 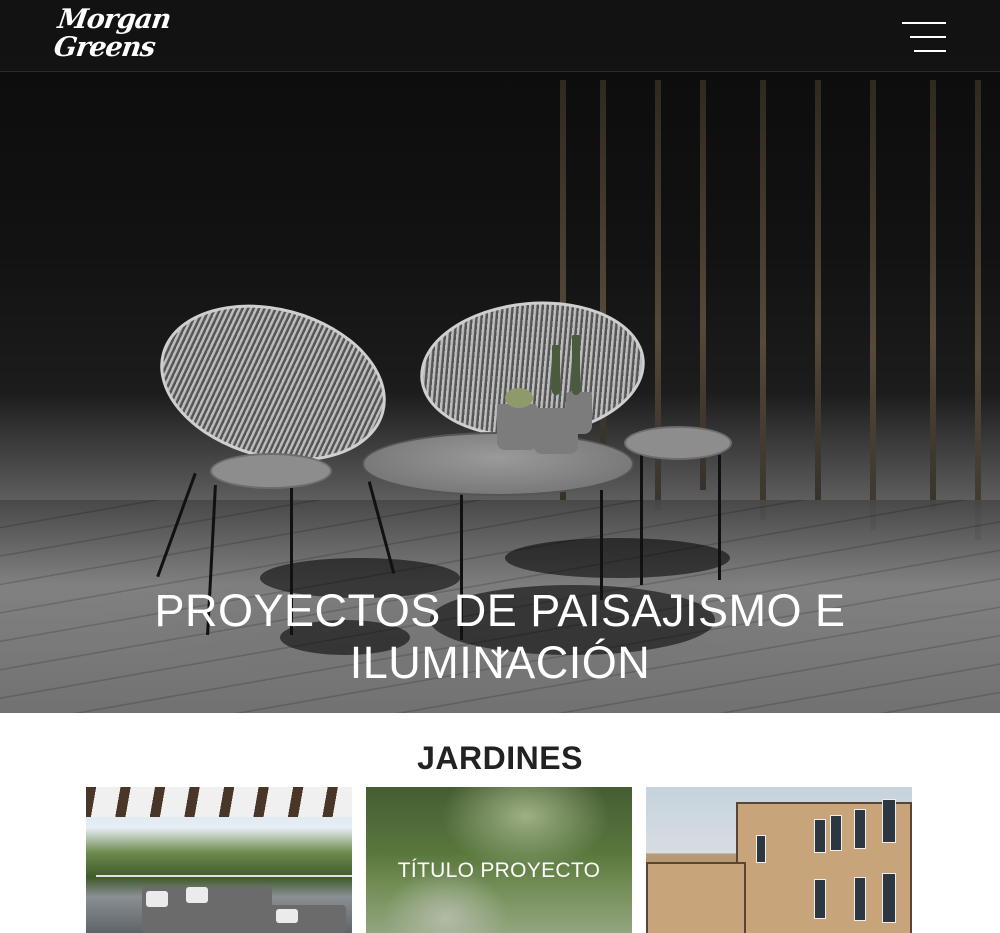 I want to click on top-navbar: Morgan Greens, so click(x=500, y=36).